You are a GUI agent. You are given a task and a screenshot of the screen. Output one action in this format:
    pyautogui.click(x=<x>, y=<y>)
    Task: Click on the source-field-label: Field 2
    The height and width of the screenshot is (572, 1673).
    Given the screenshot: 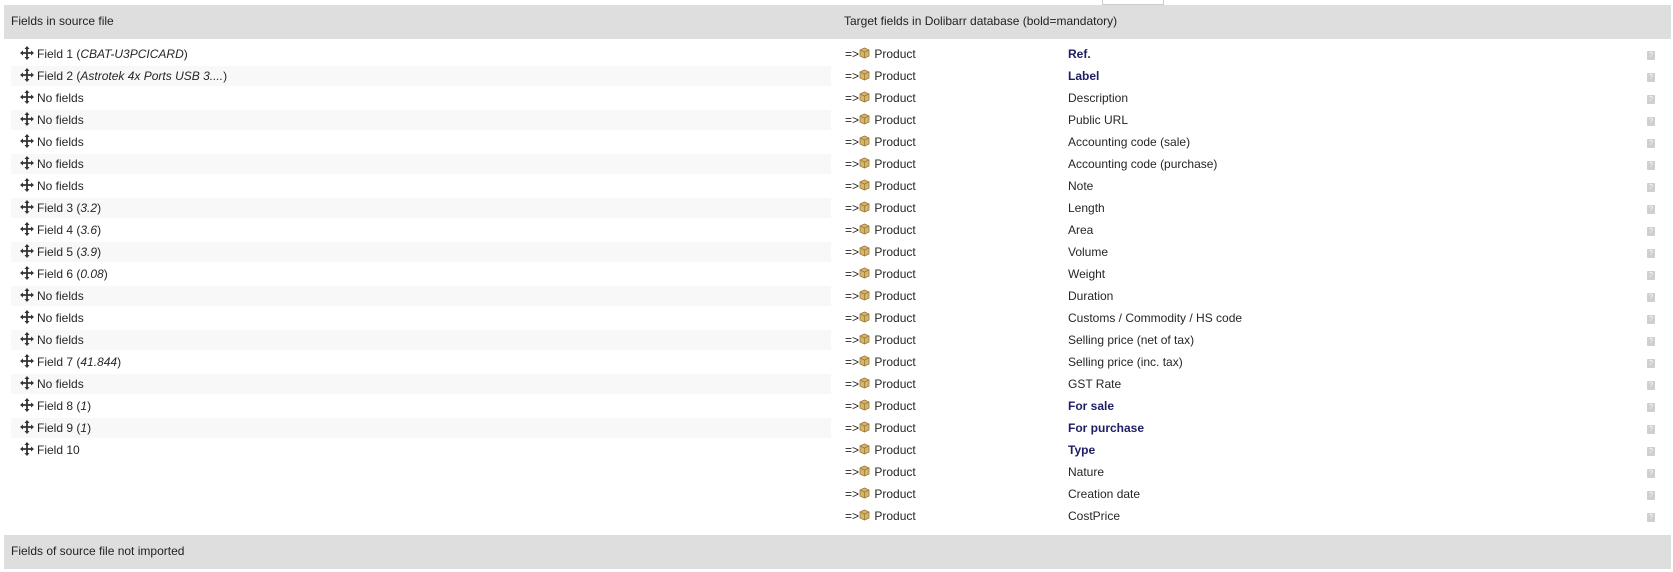 What is the action you would take?
    pyautogui.click(x=55, y=76)
    